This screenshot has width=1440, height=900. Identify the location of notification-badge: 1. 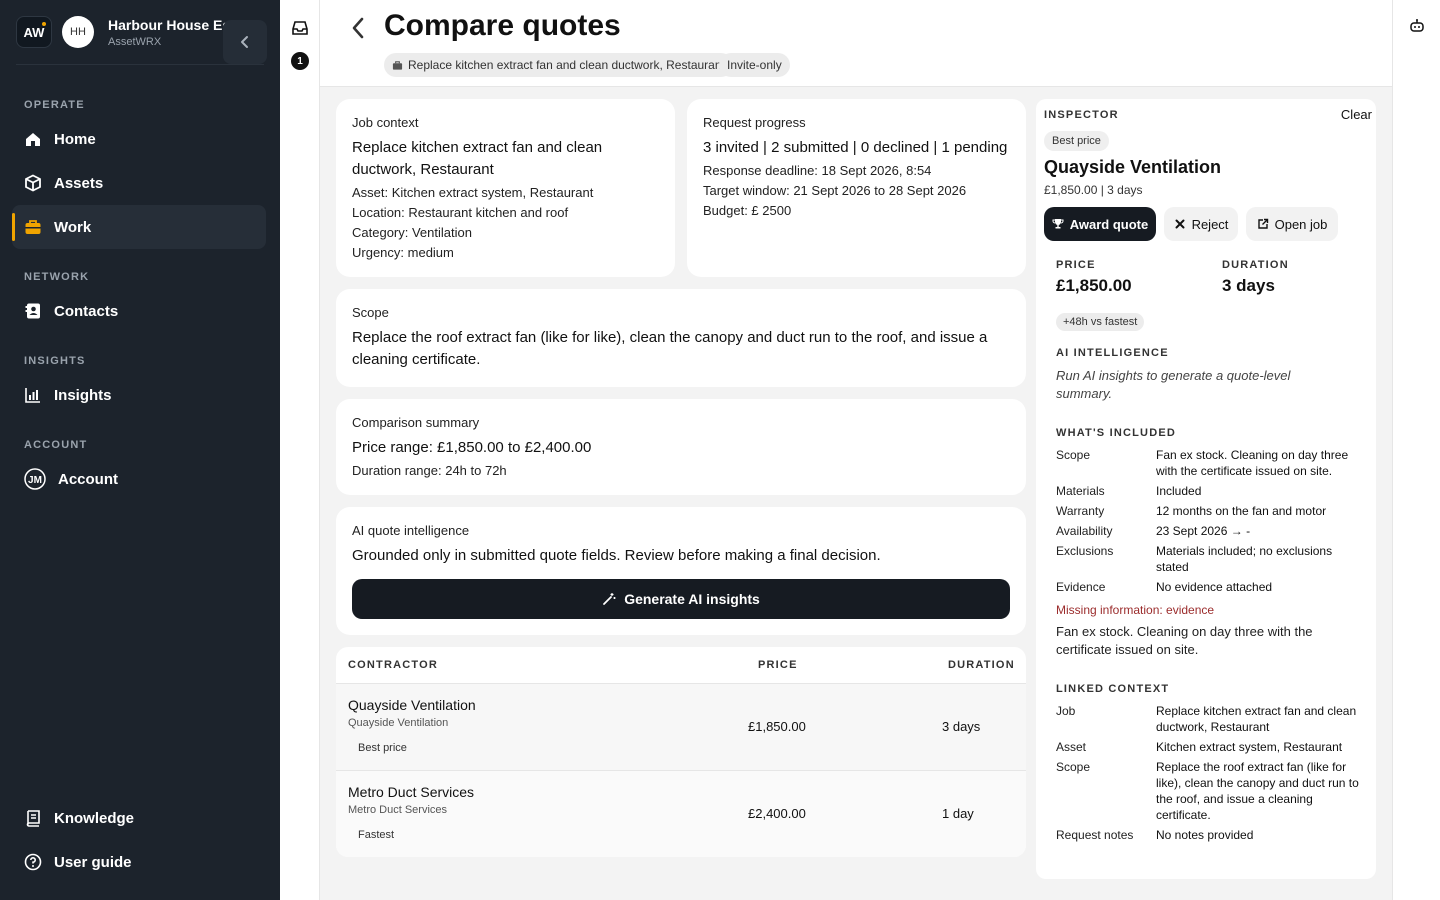
(300, 61).